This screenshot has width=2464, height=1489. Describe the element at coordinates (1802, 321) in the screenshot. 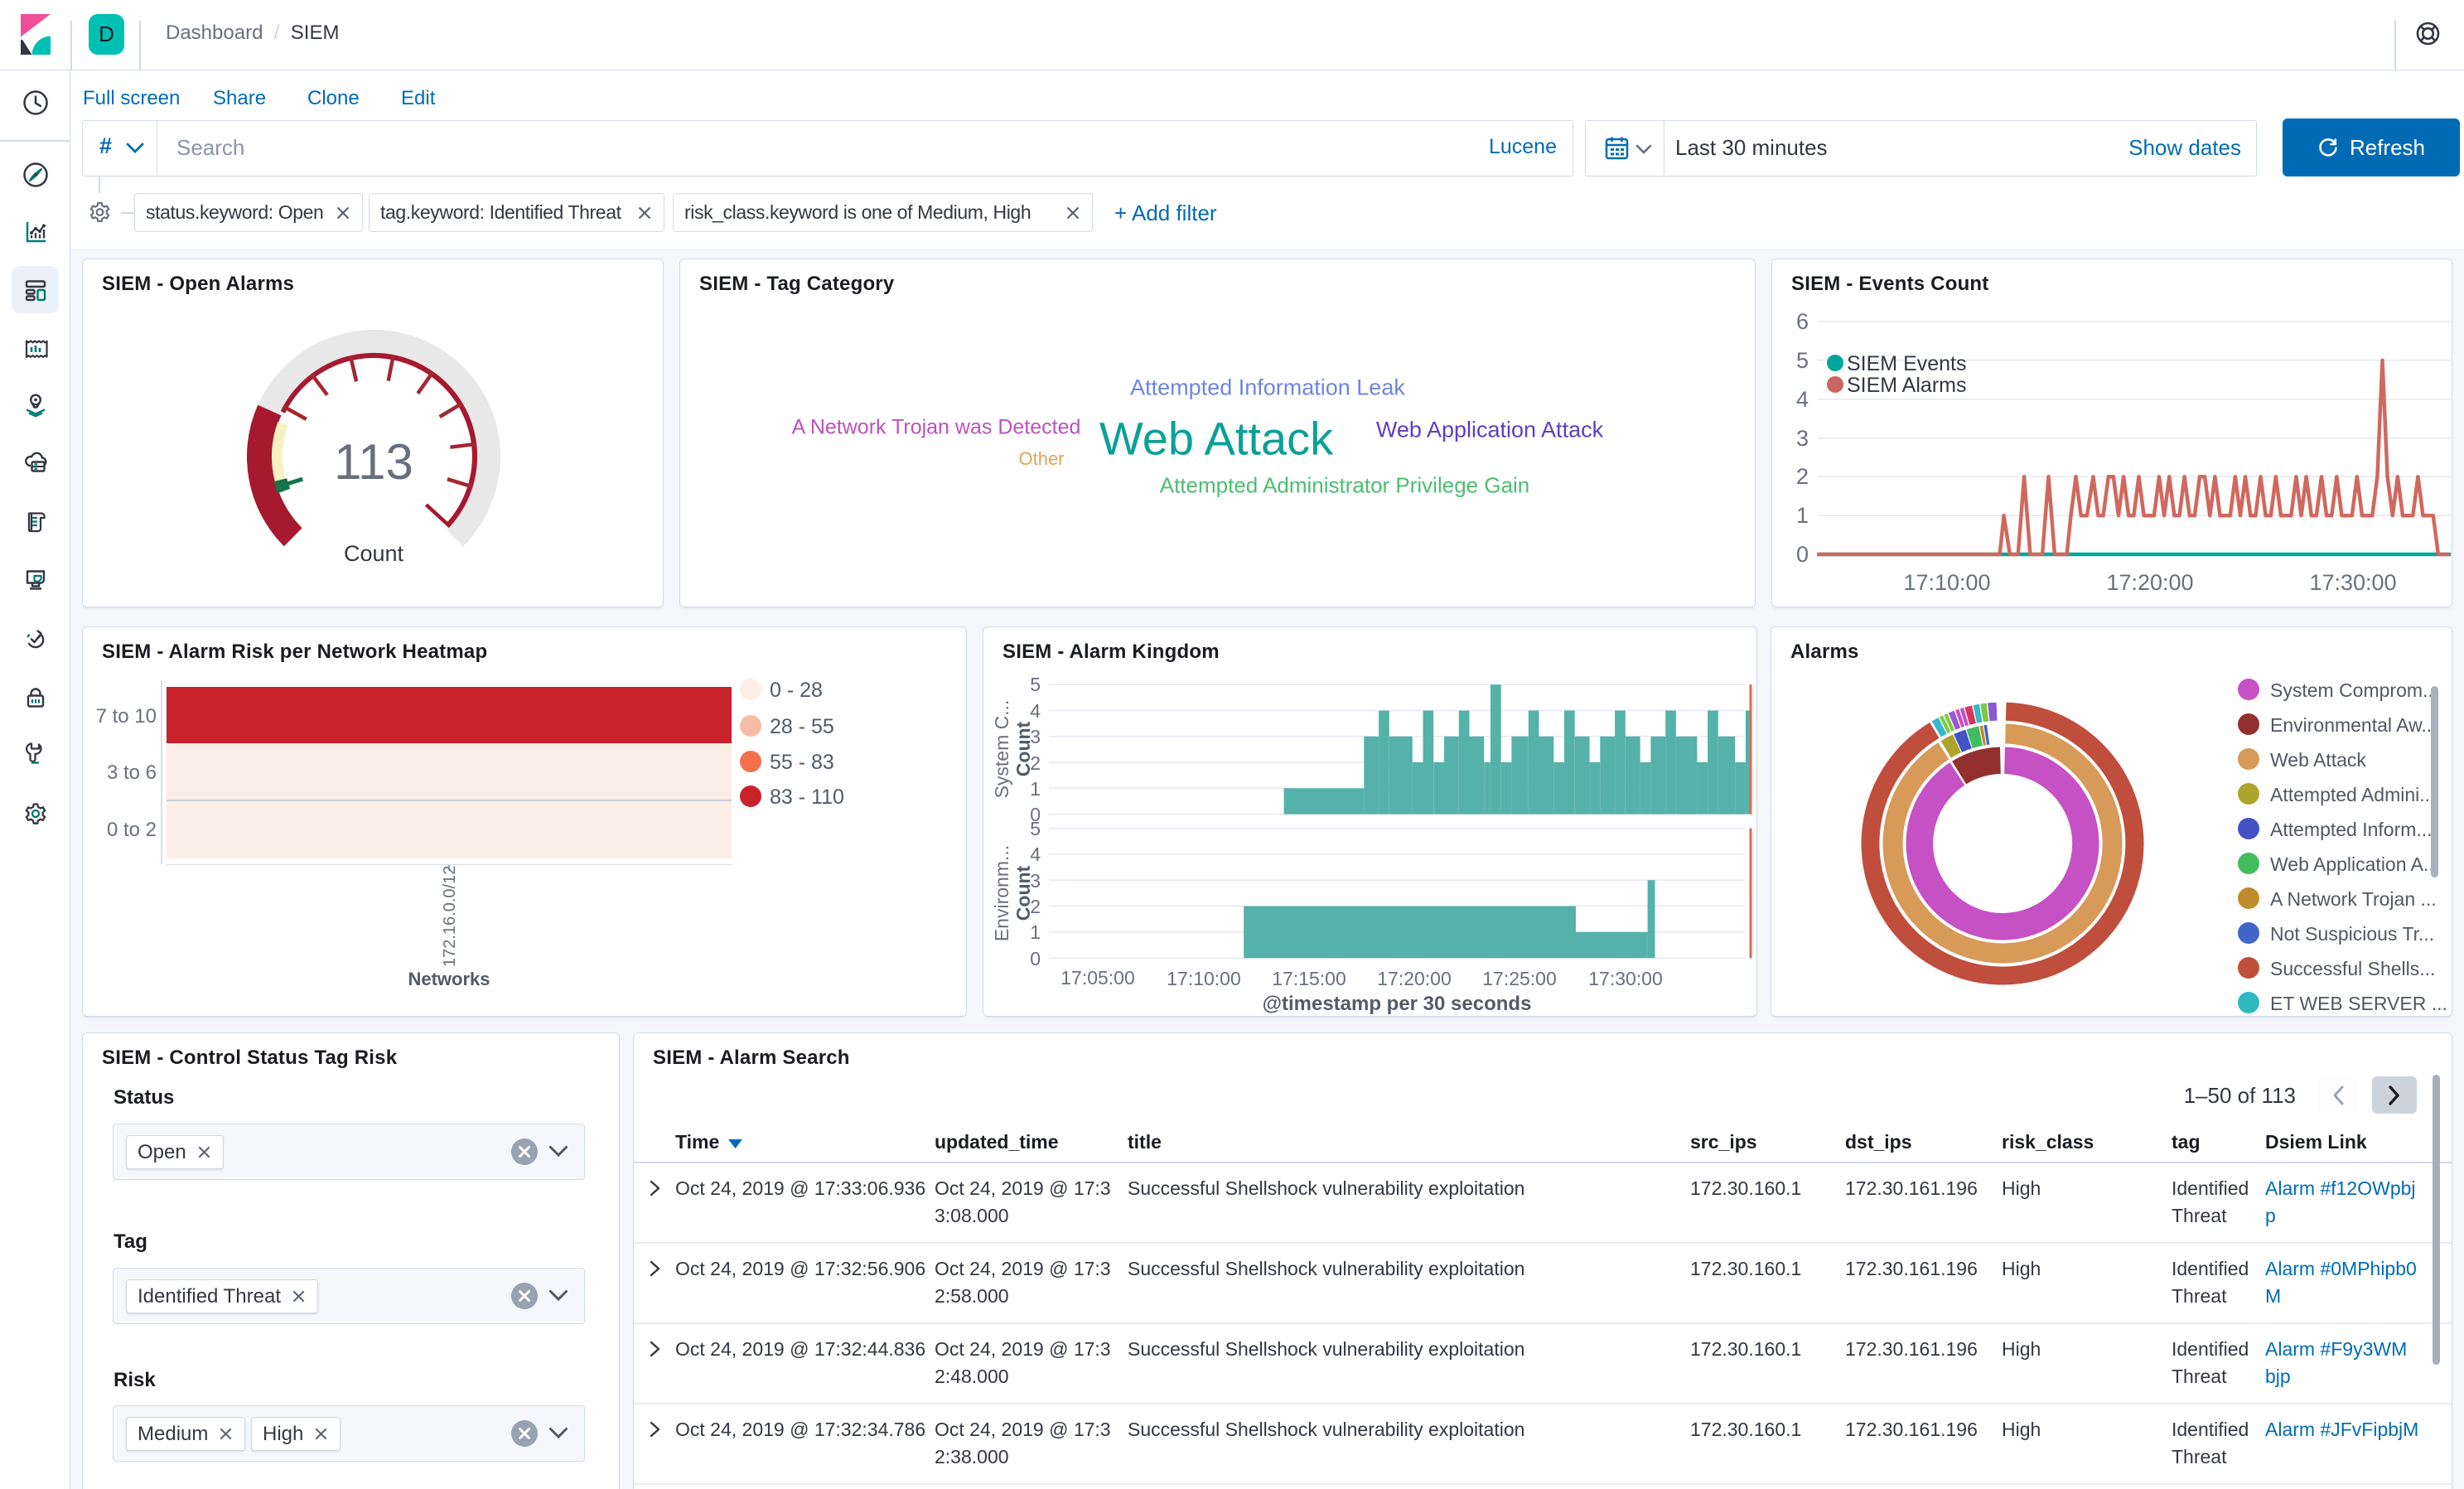

I see `svg-text: 6` at that location.